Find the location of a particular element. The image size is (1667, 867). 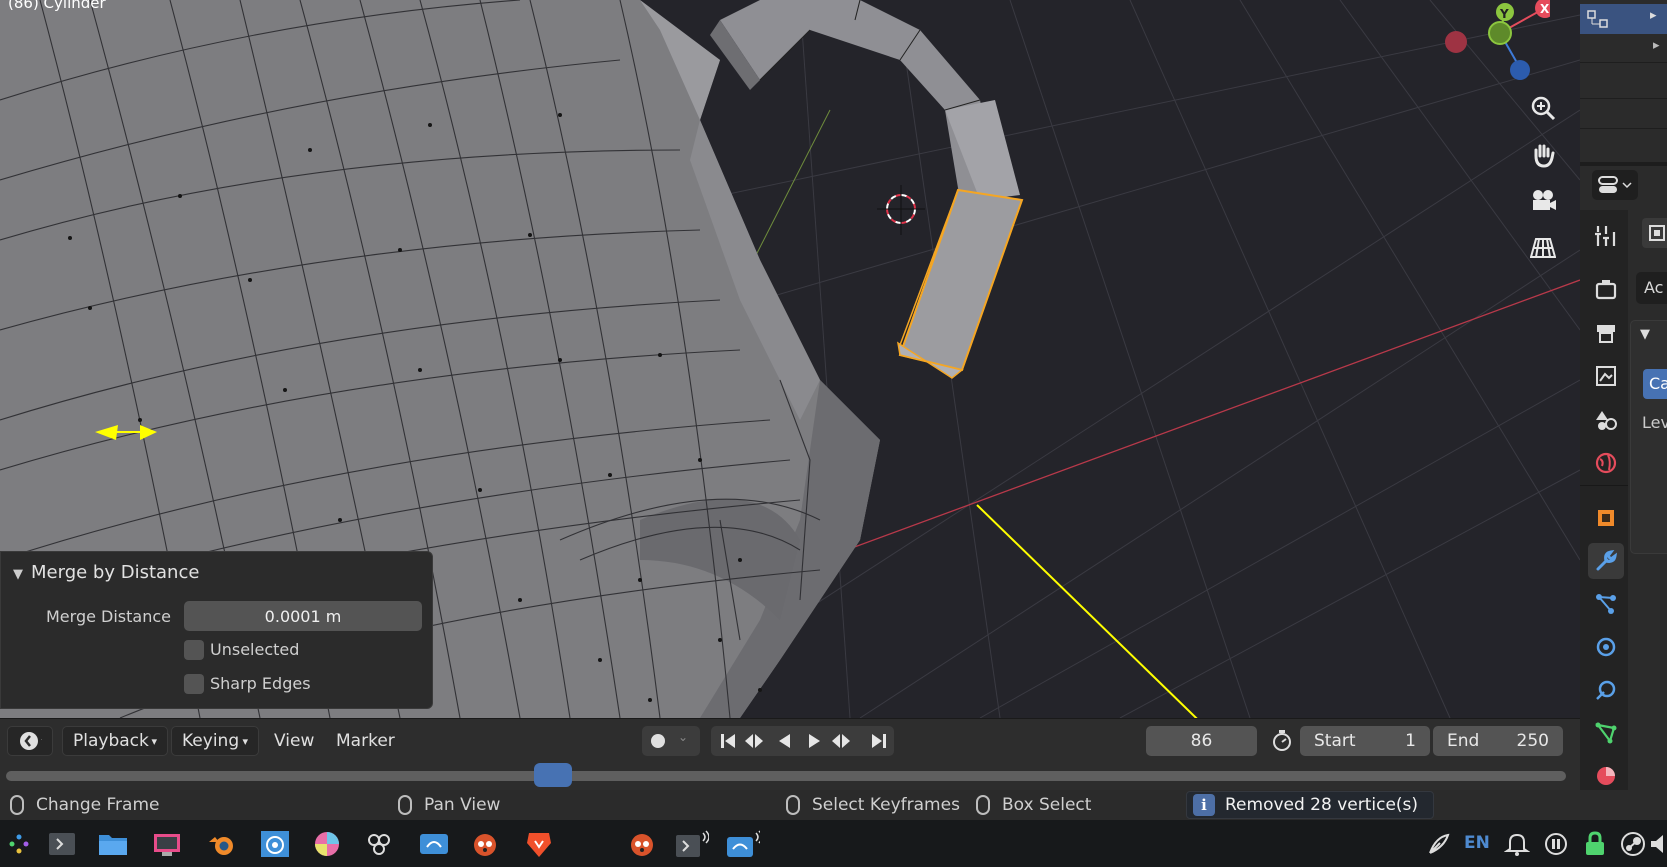

auto-keying-toggle: ⌄ is located at coordinates (671, 741).